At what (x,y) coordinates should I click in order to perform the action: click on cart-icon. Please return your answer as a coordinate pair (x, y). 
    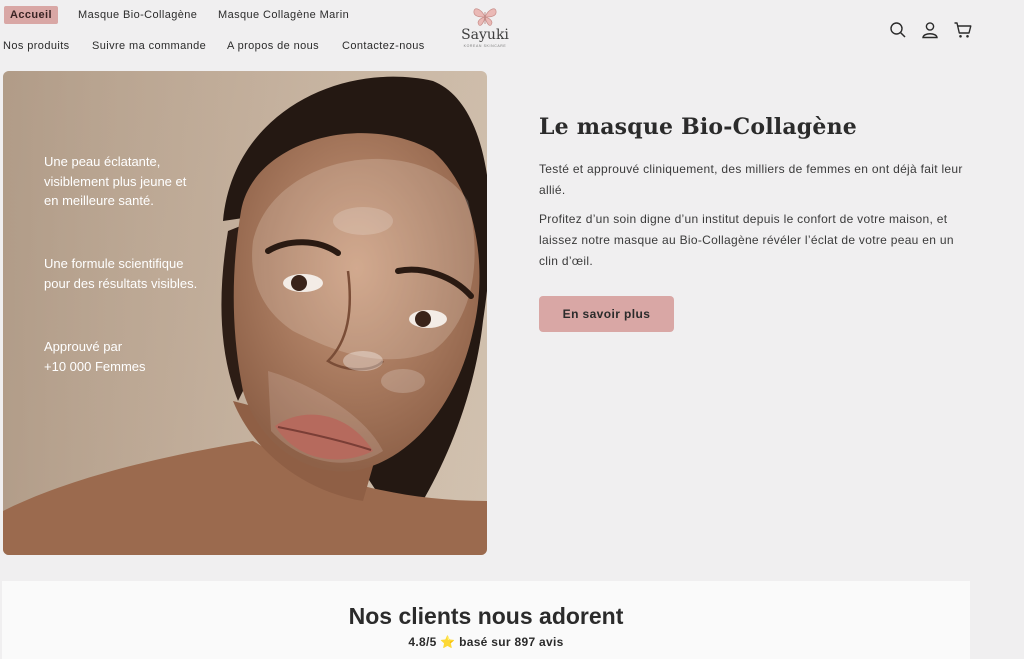
    Looking at the image, I should click on (963, 30).